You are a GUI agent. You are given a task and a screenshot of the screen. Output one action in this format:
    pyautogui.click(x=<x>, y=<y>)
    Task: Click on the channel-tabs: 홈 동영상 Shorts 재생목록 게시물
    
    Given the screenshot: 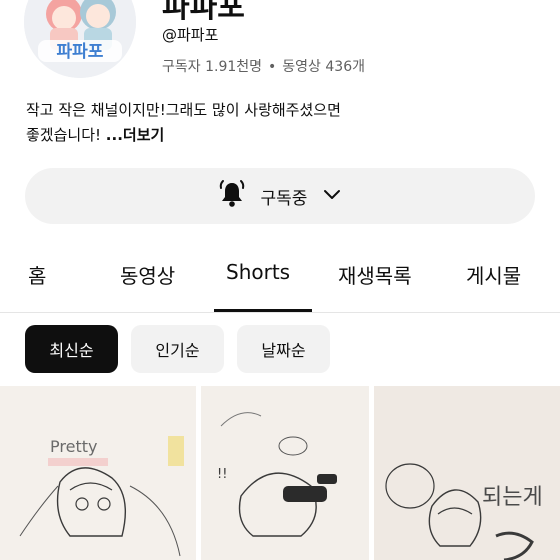 What is the action you would take?
    pyautogui.click(x=280, y=276)
    